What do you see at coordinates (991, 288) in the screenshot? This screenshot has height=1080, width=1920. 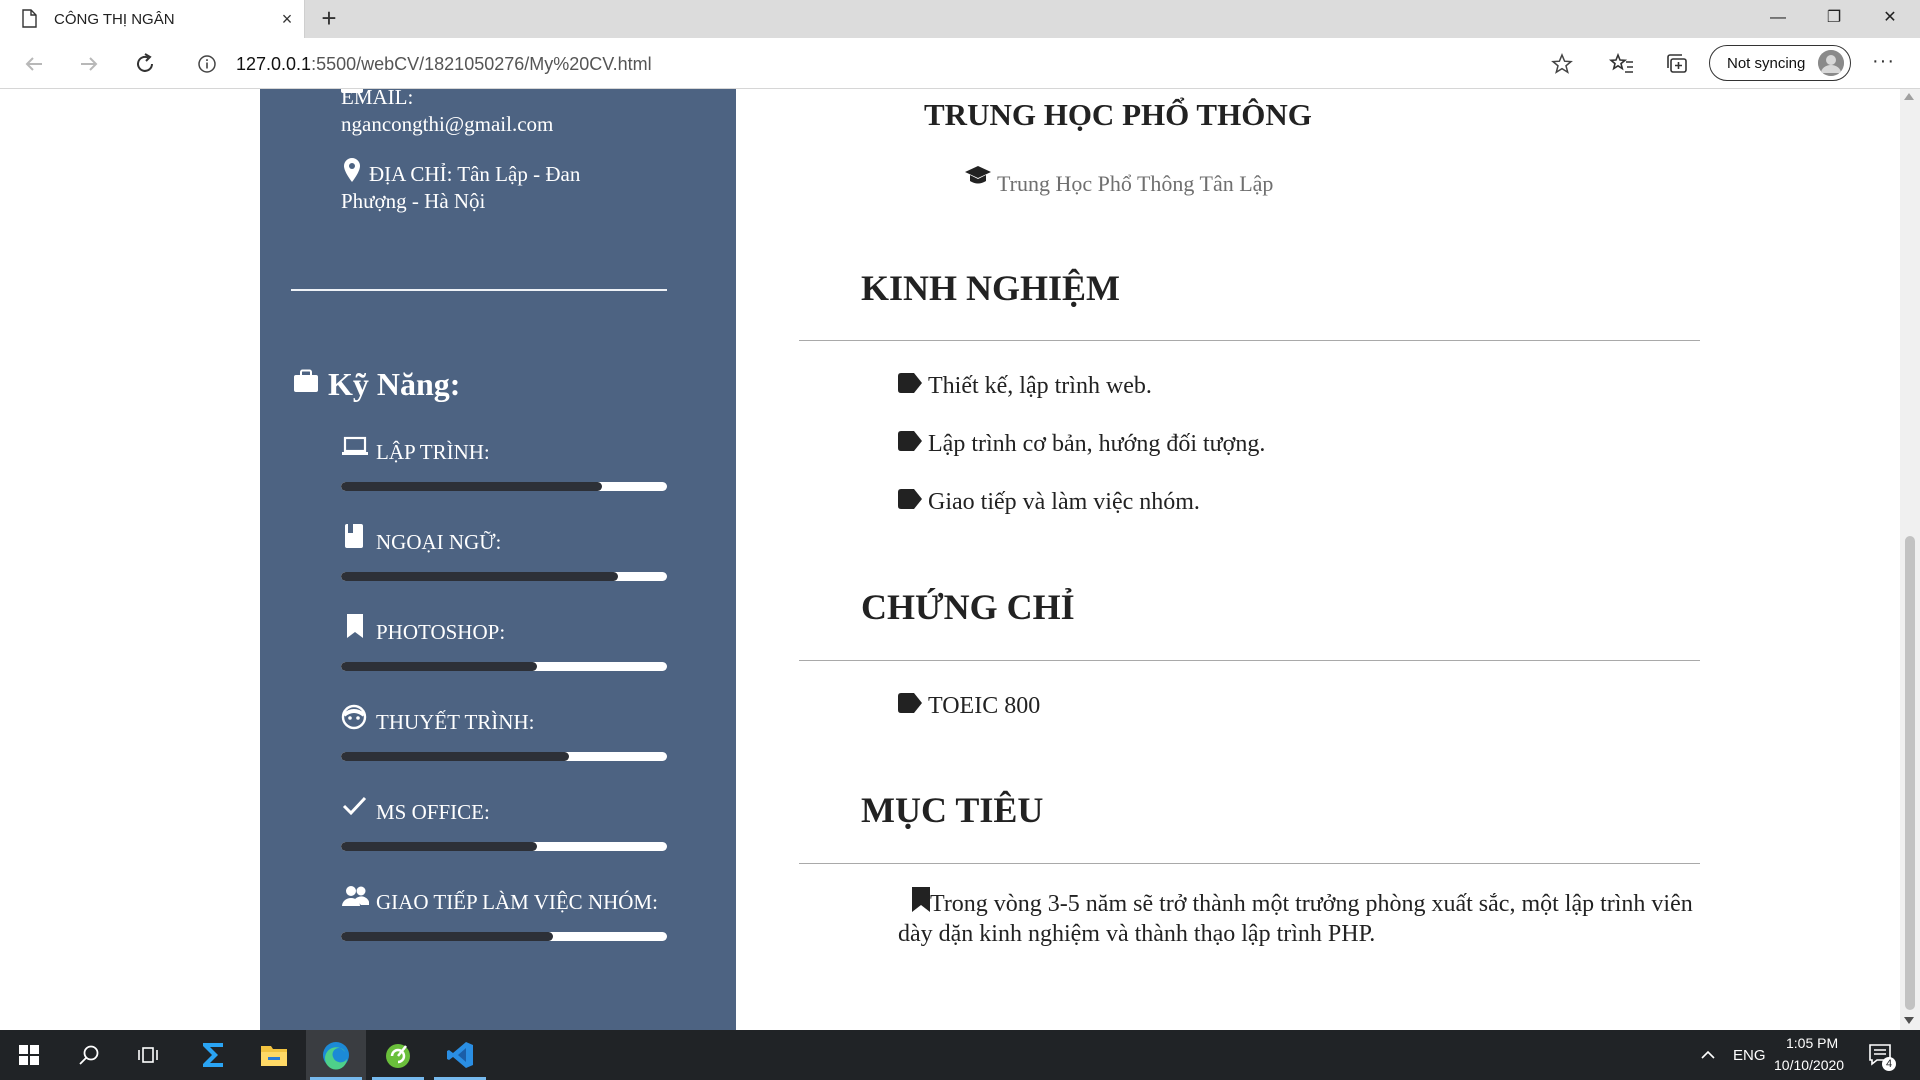 I see `experience-title: KINH NGHIỆM` at bounding box center [991, 288].